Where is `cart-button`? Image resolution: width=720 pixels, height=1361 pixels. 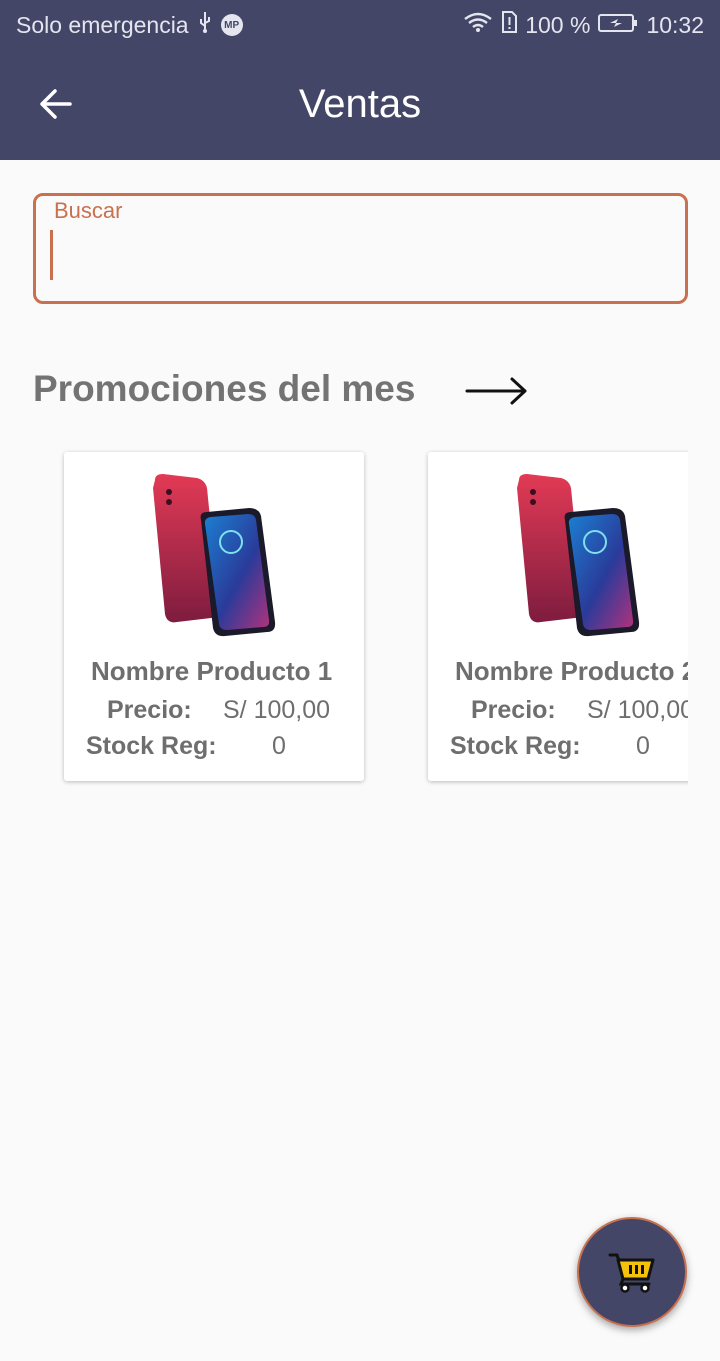 cart-button is located at coordinates (632, 1272).